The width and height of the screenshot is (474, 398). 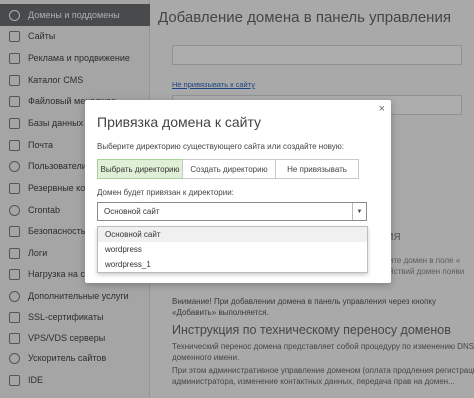 I want to click on chevron-down-icon: ▼, so click(x=359, y=211).